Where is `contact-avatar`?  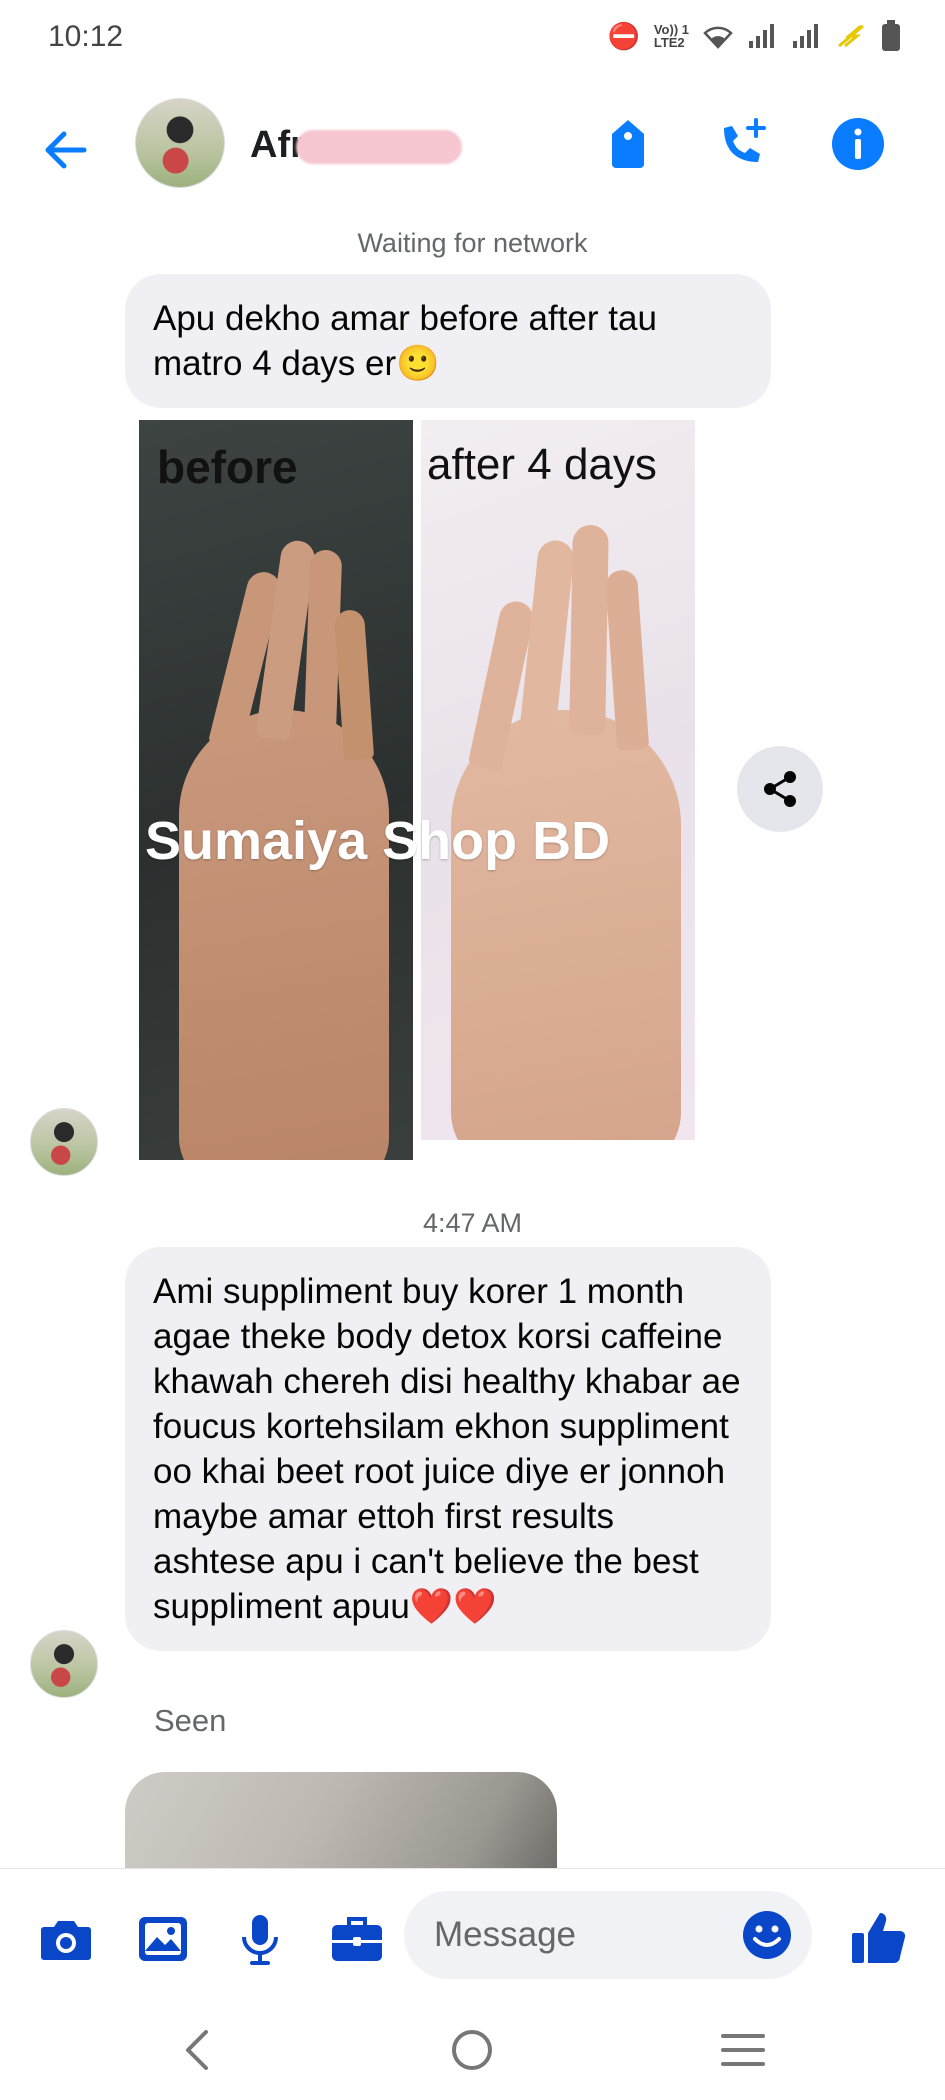
contact-avatar is located at coordinates (180, 143).